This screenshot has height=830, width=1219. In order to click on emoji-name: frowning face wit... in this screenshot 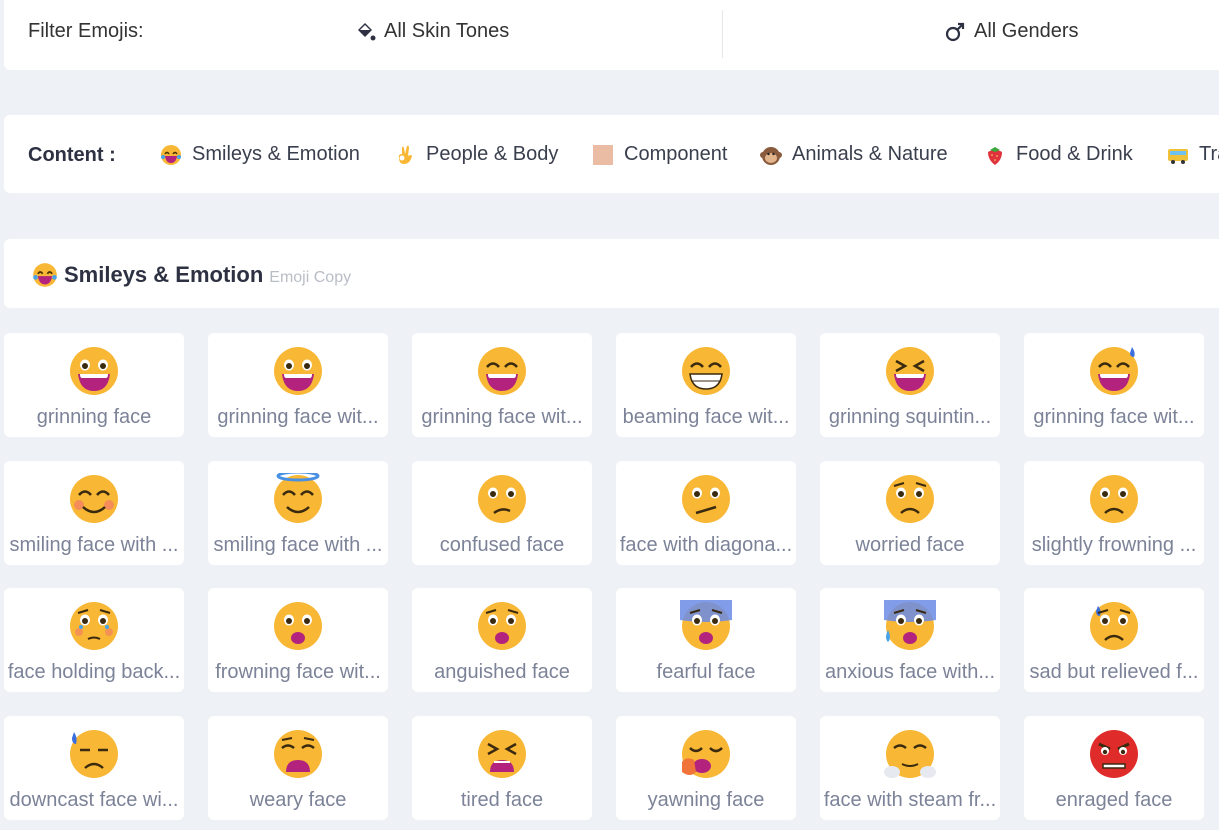, I will do `click(298, 672)`.